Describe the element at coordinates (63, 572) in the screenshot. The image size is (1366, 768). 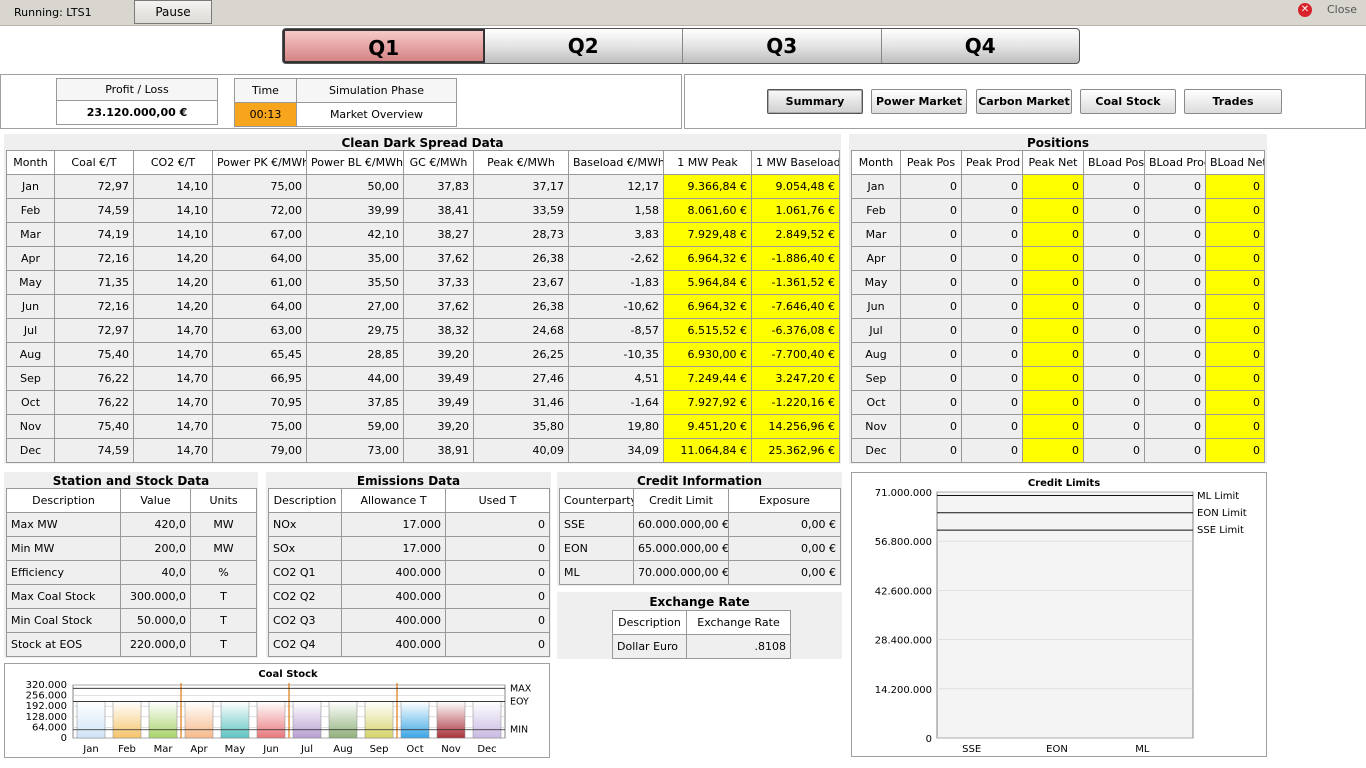
I see `table-cell: Efficiency` at that location.